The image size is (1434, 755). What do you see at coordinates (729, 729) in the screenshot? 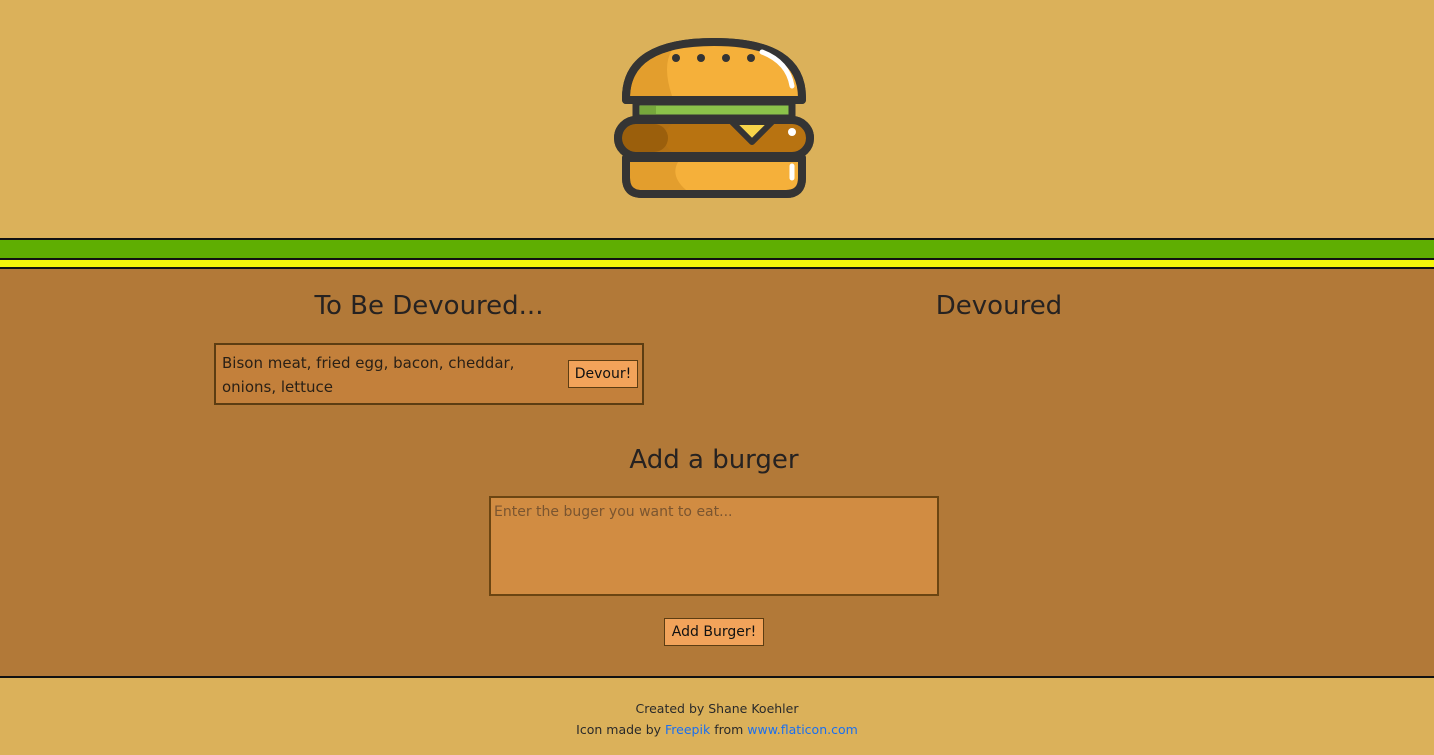
I see `attribution-from: from` at bounding box center [729, 729].